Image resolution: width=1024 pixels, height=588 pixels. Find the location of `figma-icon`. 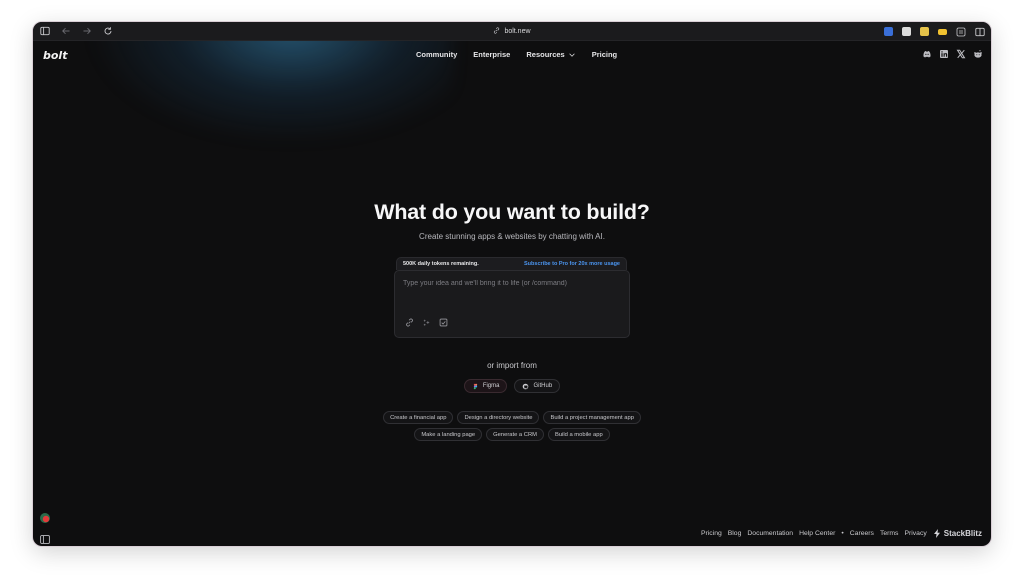

figma-icon is located at coordinates (475, 386).